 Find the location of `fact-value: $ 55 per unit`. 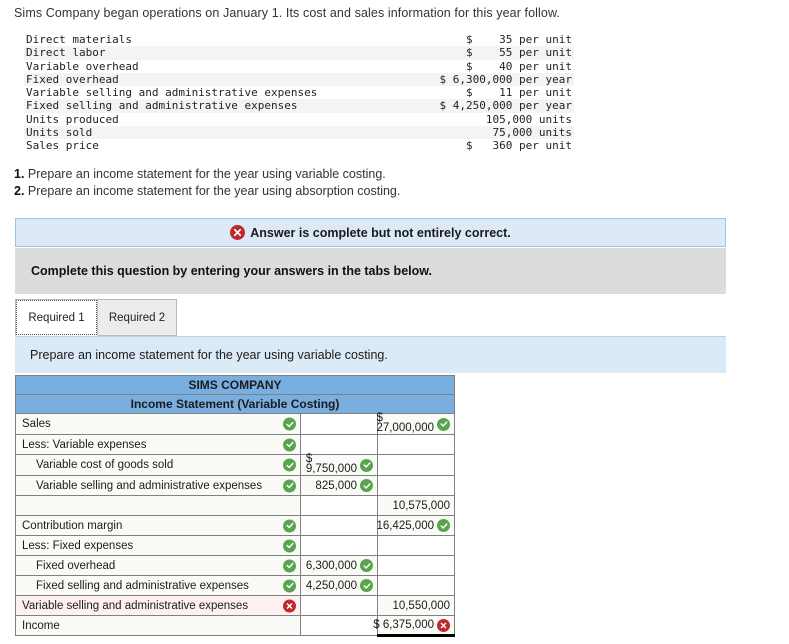

fact-value: $ 55 per unit is located at coordinates (519, 53).